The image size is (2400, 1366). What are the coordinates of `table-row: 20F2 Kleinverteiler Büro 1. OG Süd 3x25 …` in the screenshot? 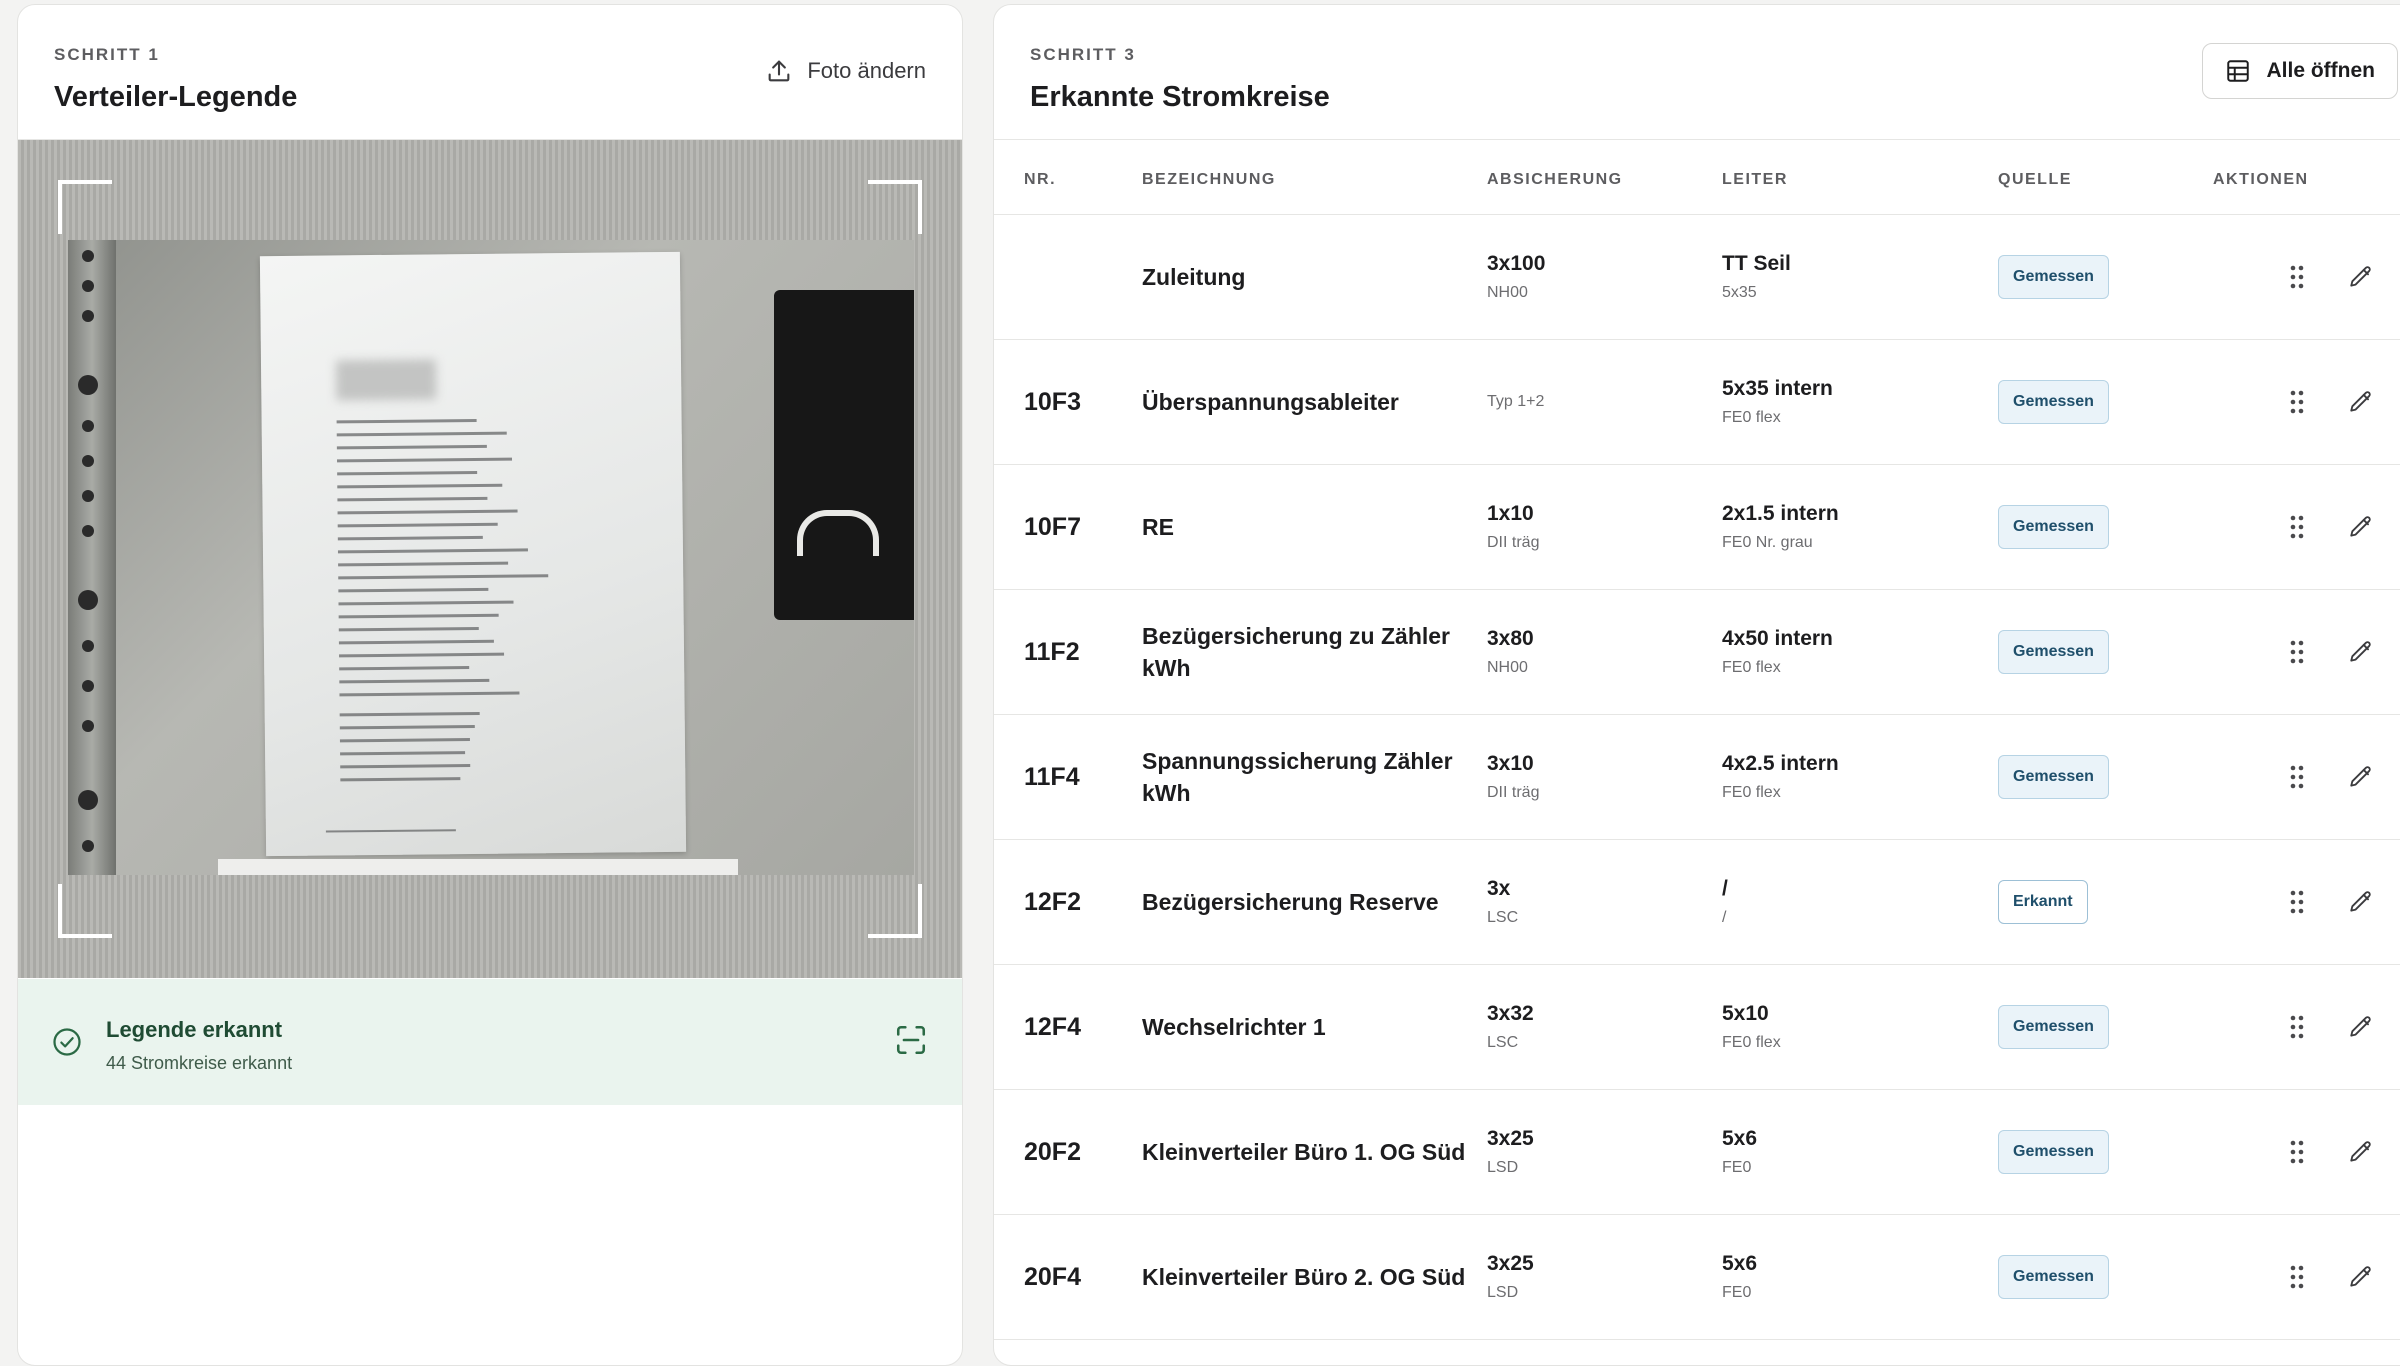 It's located at (1697, 1152).